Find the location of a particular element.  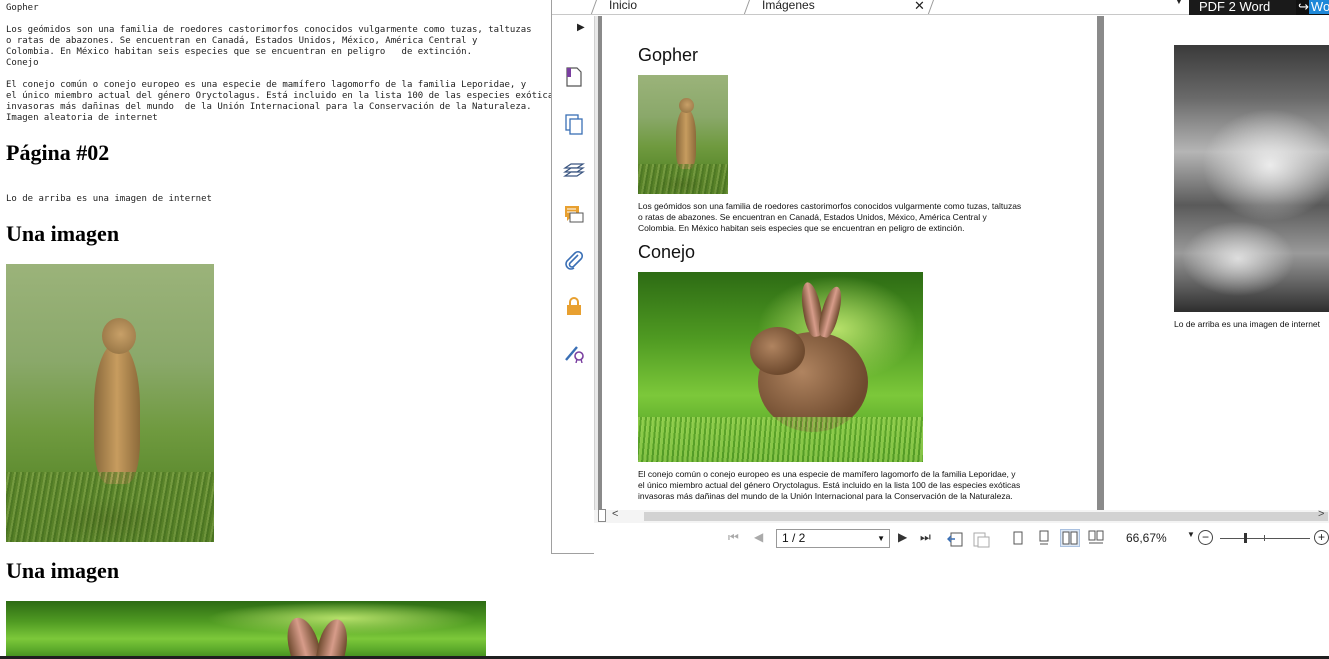

zoom-slider is located at coordinates (1265, 538).